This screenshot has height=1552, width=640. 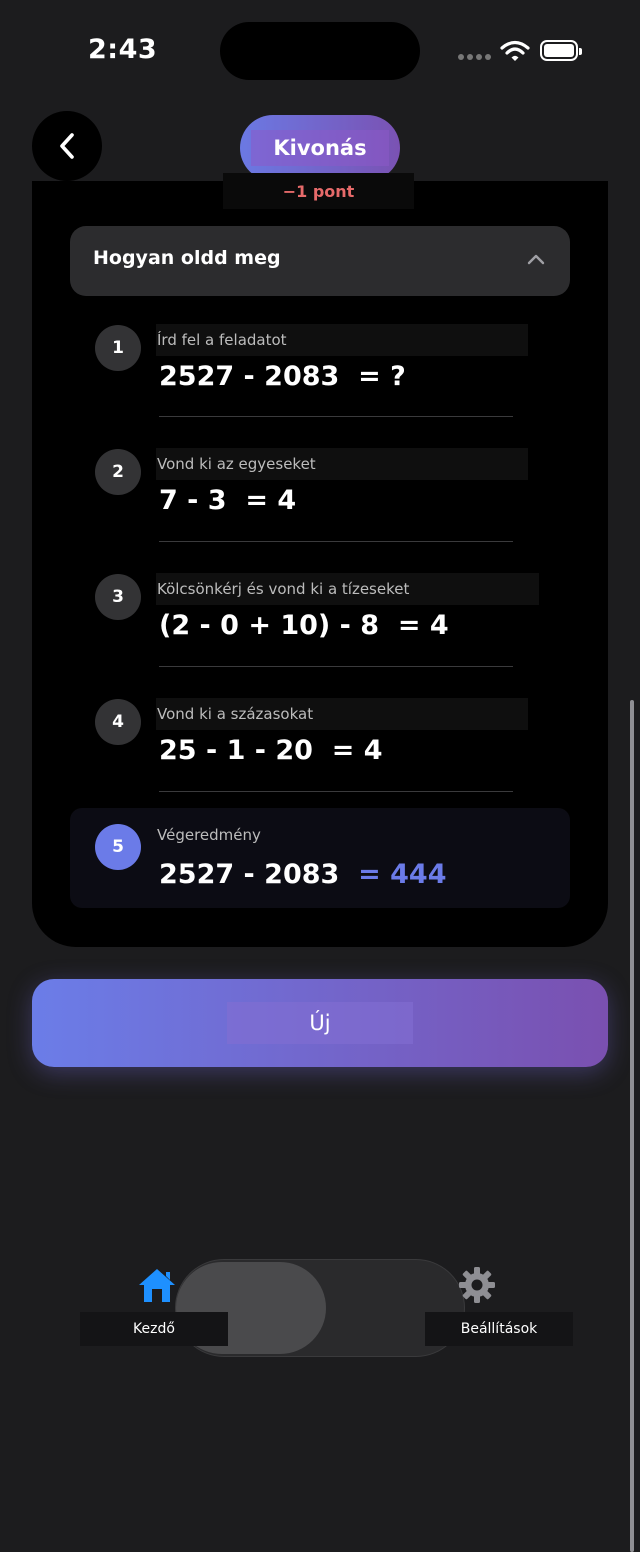 I want to click on final-result-box, so click(x=320, y=858).